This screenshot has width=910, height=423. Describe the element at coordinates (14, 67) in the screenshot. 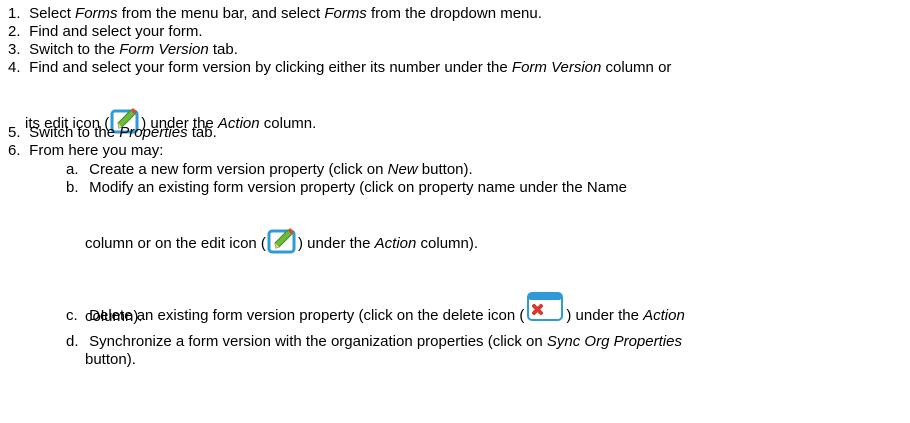

I see `step-number: 4.` at that location.